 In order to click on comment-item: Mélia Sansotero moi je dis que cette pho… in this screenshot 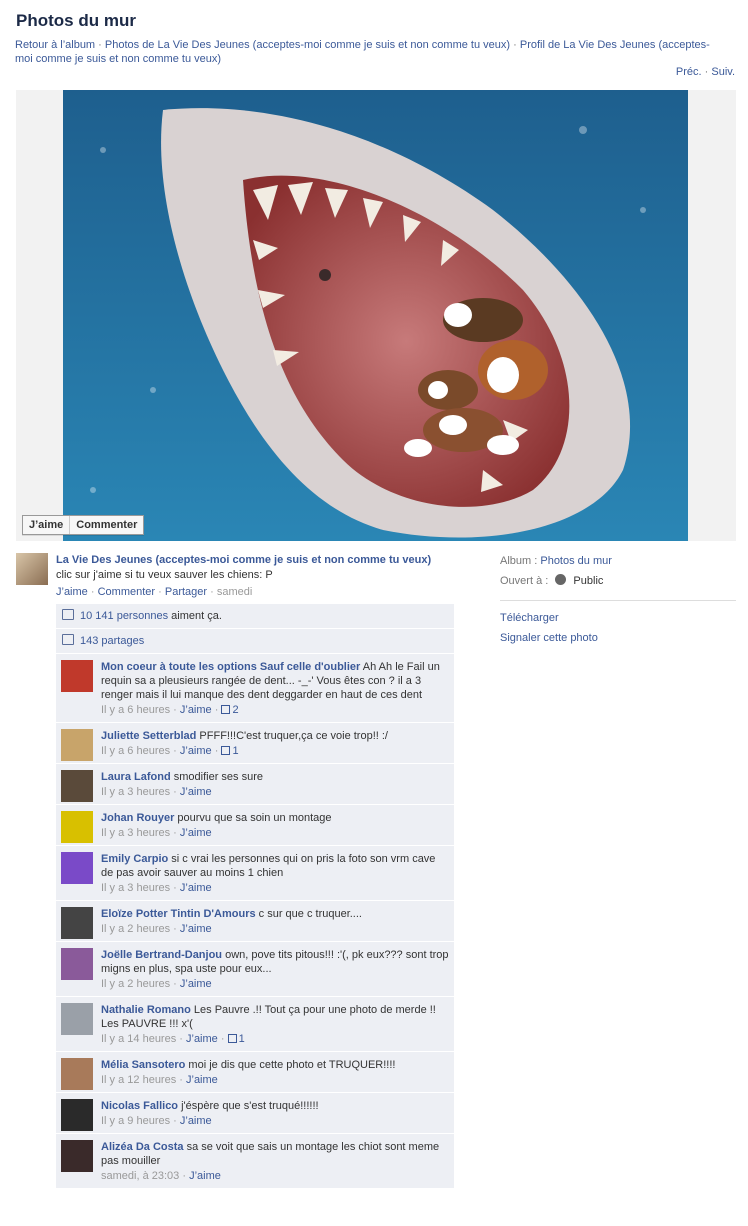, I will do `click(255, 1072)`.